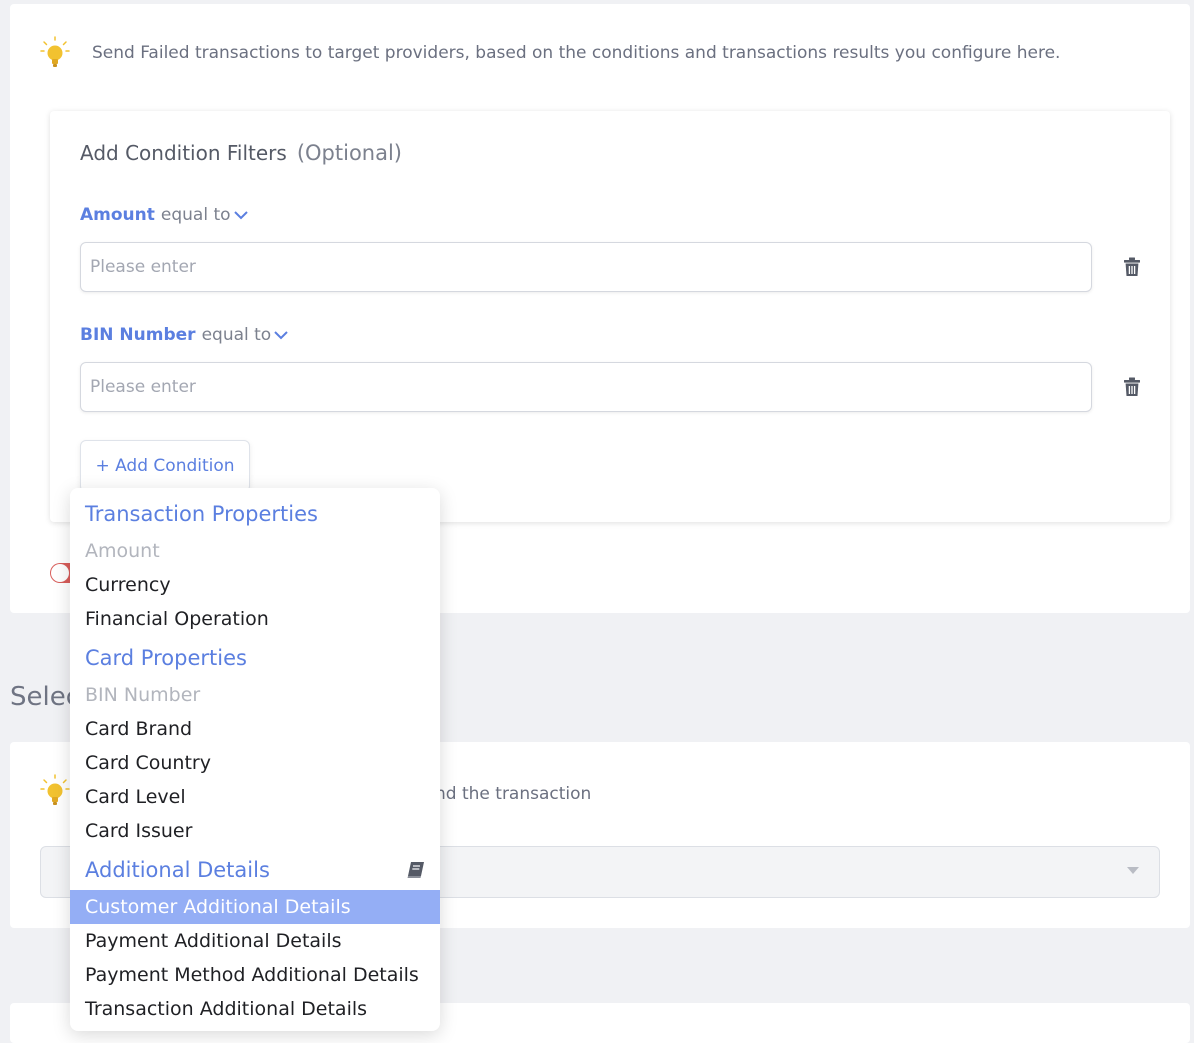  I want to click on condition-filters-title: Add Condition Filters (Optional), so click(241, 153).